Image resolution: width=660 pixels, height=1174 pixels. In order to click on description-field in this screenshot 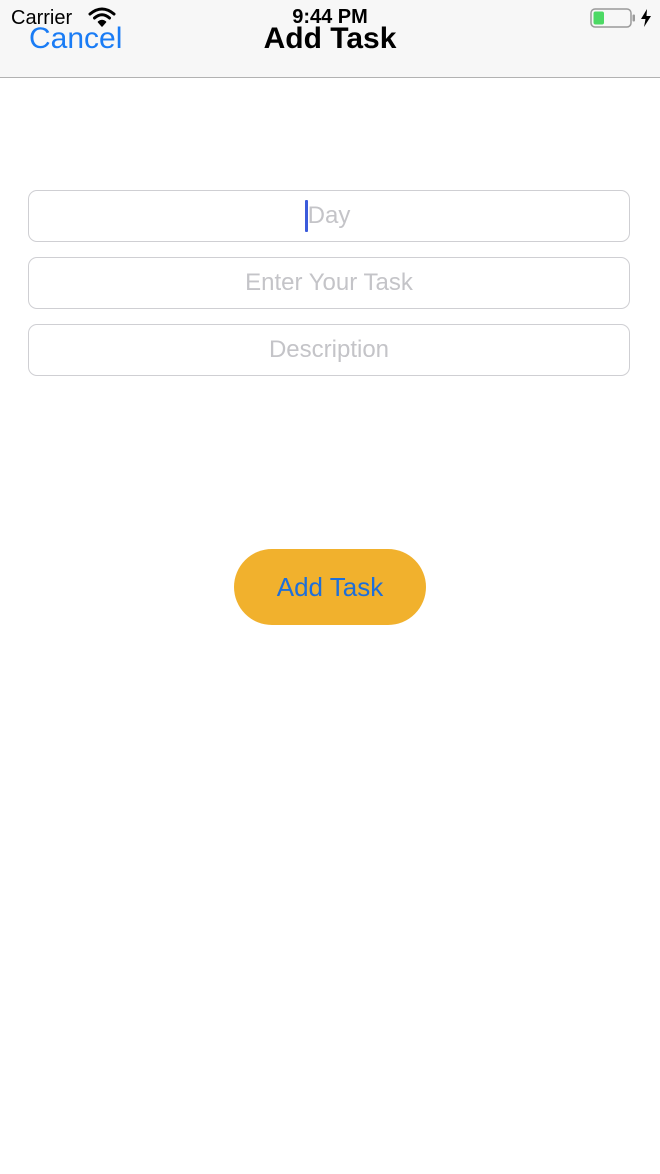, I will do `click(329, 350)`.